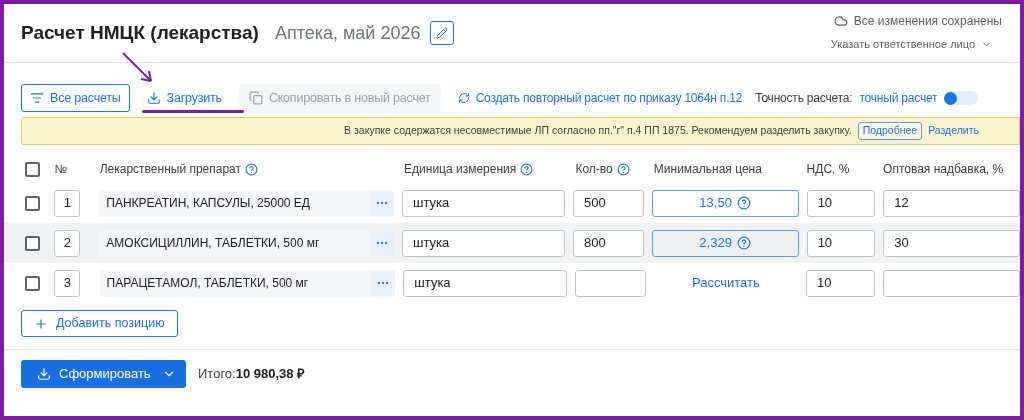 The height and width of the screenshot is (420, 1024). What do you see at coordinates (140, 32) in the screenshot?
I see `page-title: Расчет НМЦК (лекарства)` at bounding box center [140, 32].